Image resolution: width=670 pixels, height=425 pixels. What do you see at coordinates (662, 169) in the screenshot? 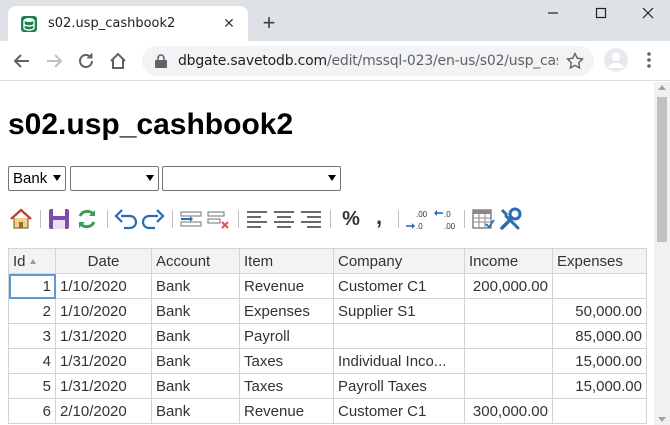
I see `scrollbar-thumb` at bounding box center [662, 169].